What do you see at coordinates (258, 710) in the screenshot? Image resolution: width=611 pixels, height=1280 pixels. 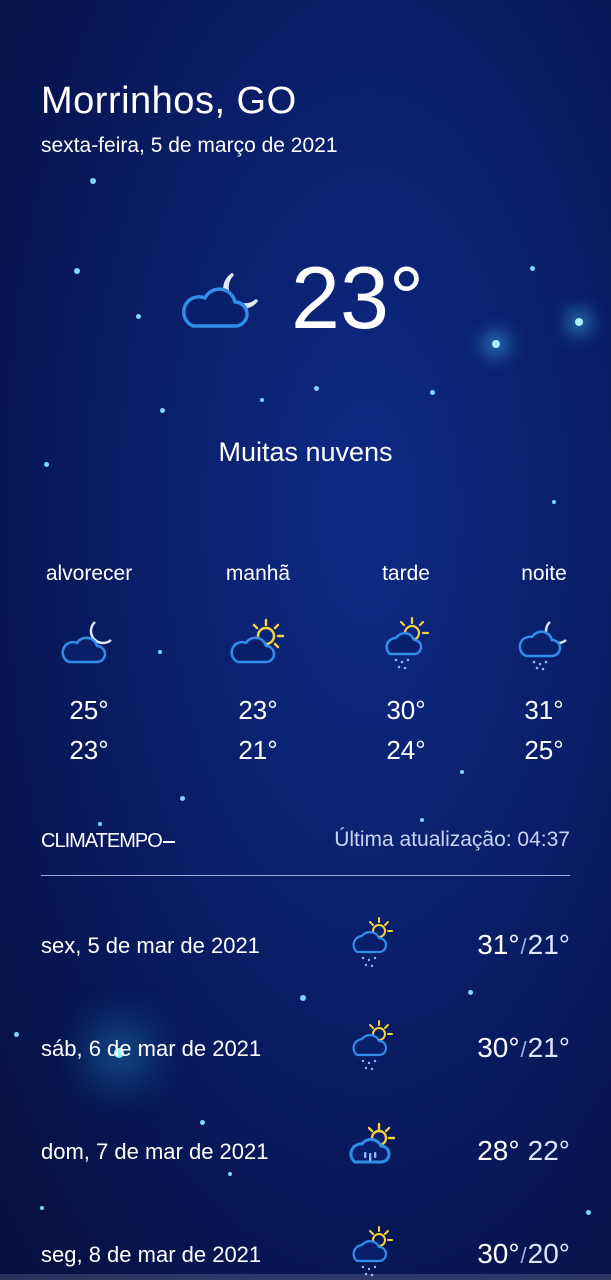 I see `period-max: 23°` at bounding box center [258, 710].